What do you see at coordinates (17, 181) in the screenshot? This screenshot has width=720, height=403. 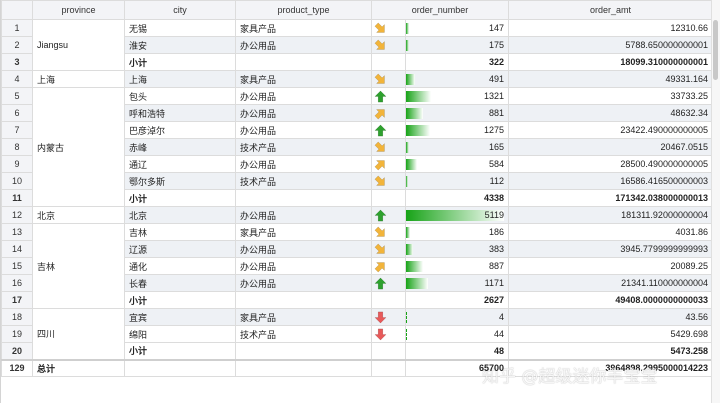 I see `row-number: 10` at bounding box center [17, 181].